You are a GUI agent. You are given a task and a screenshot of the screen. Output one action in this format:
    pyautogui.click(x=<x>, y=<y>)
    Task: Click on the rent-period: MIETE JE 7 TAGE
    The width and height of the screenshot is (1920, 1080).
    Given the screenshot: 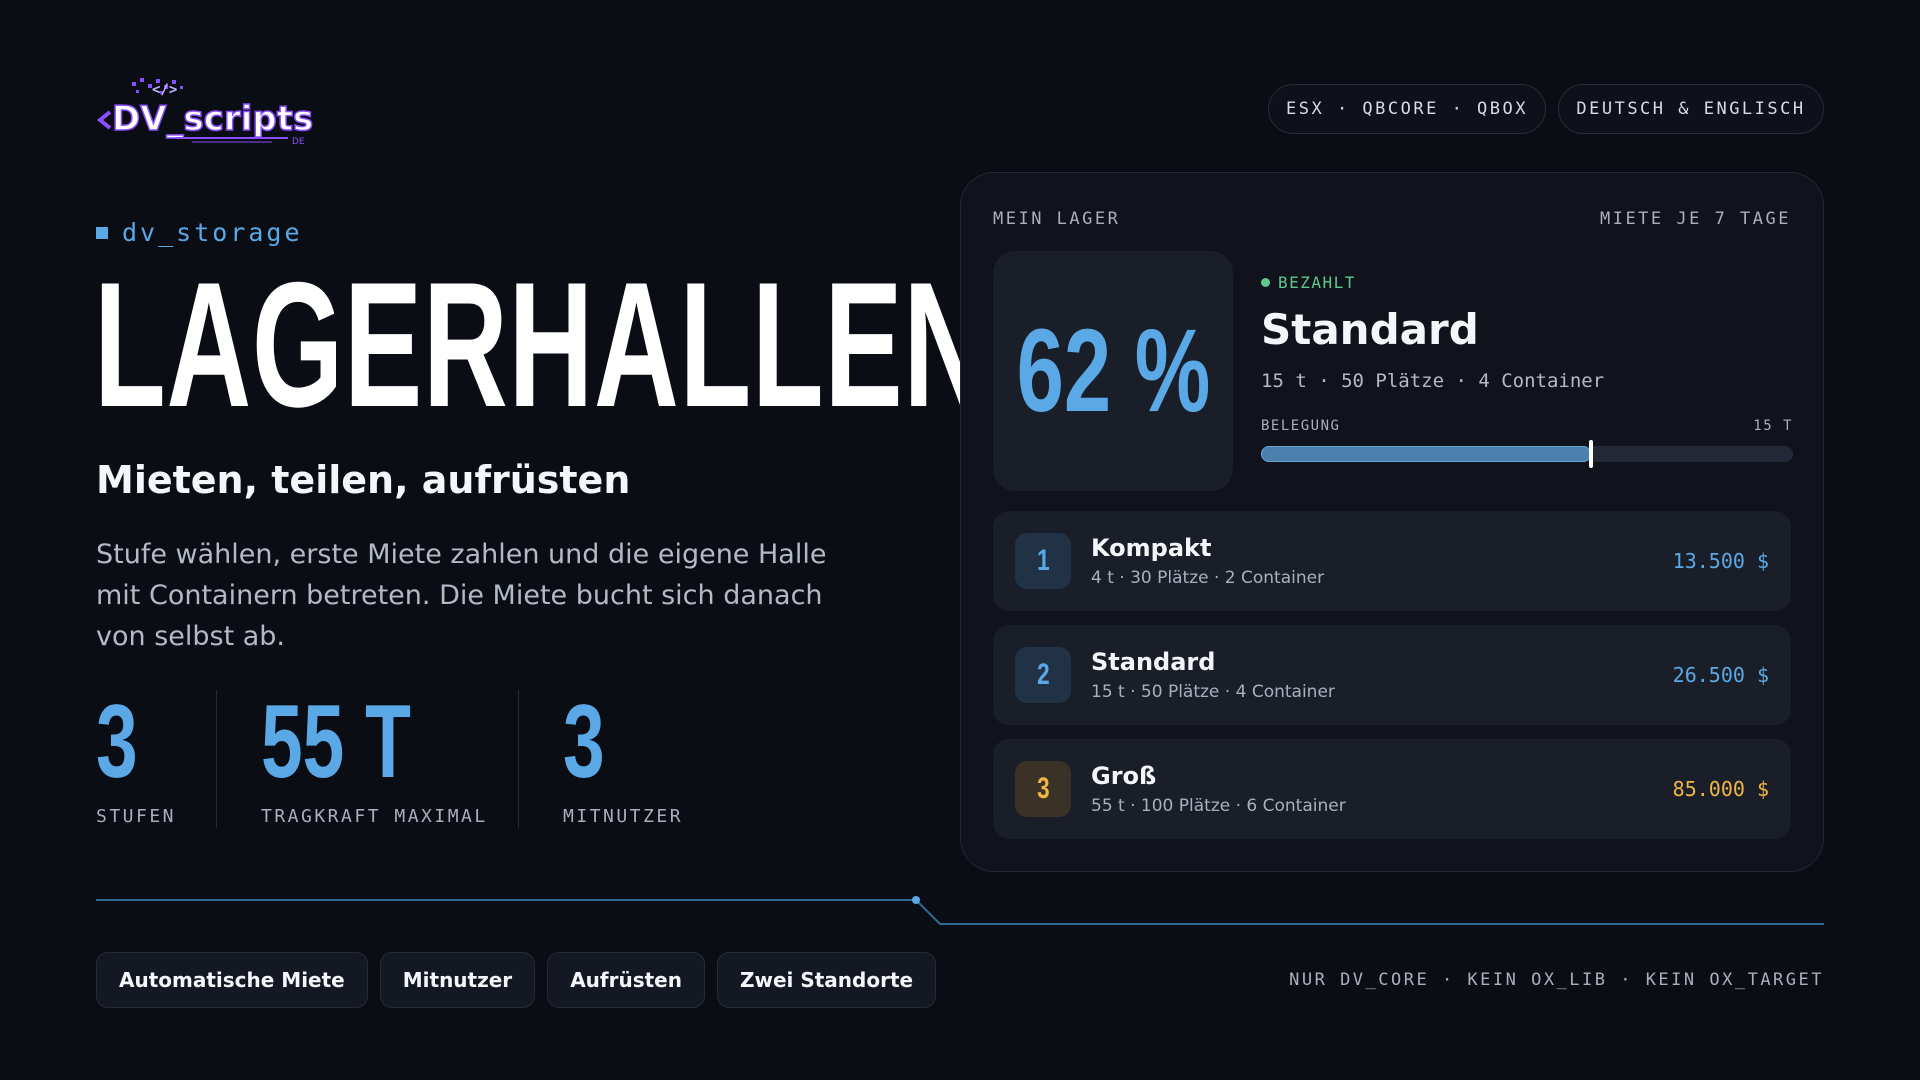 What is the action you would take?
    pyautogui.click(x=1695, y=219)
    